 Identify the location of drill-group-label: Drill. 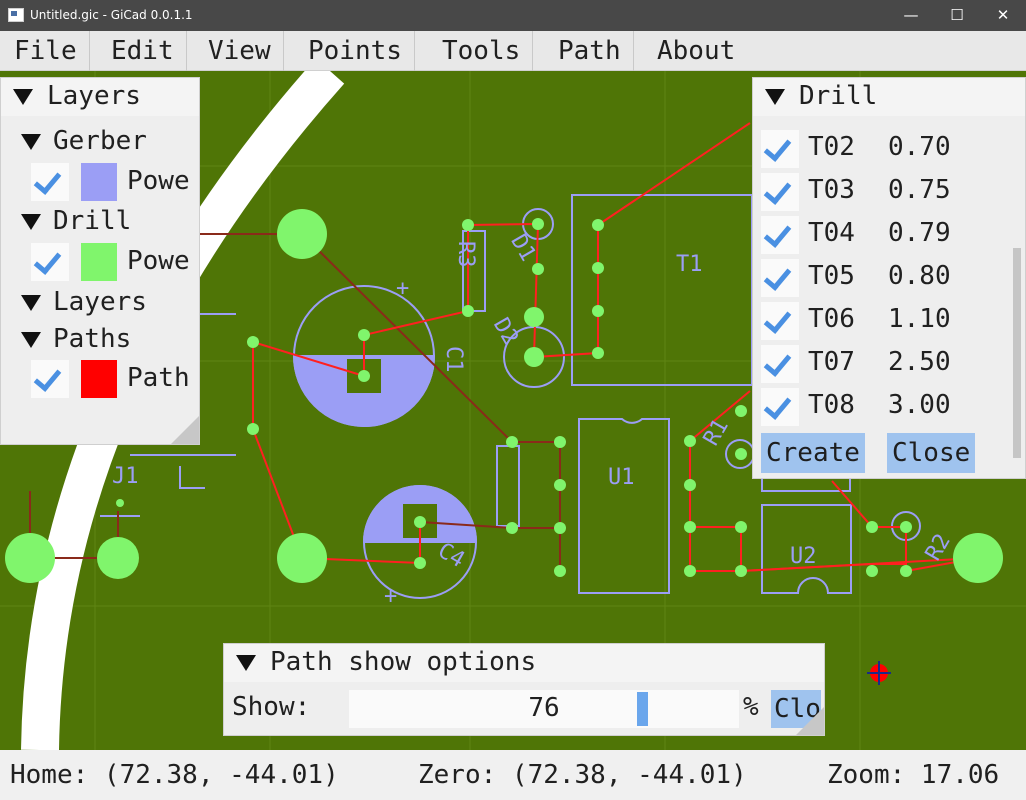
(92, 221).